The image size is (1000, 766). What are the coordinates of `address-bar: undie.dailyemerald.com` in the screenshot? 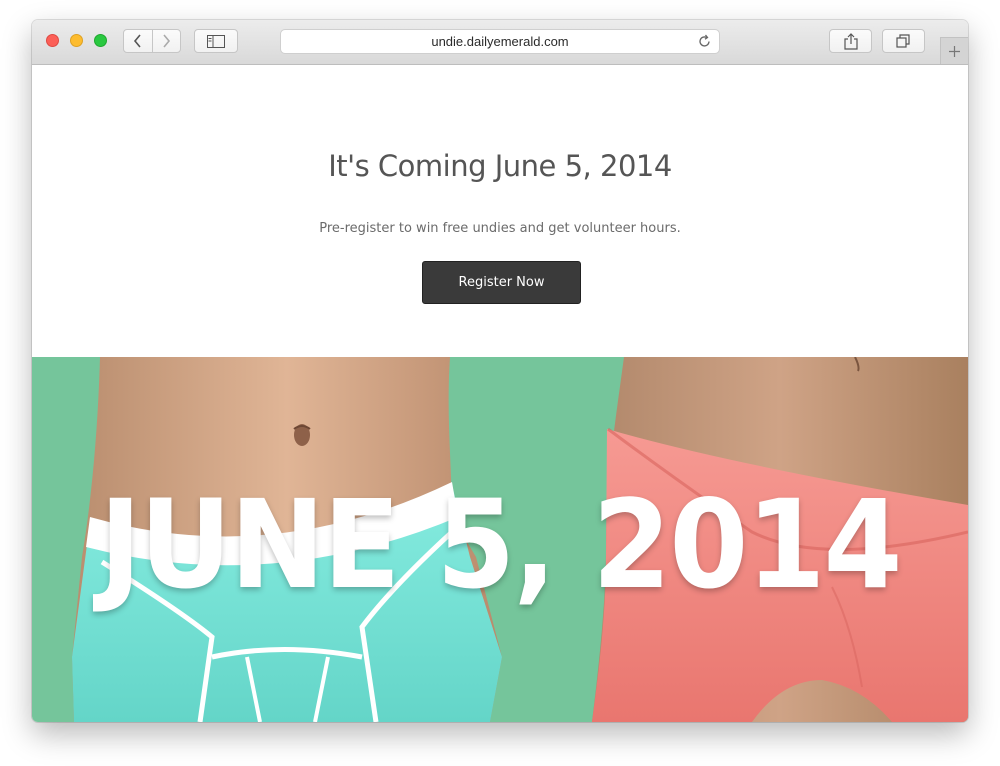 It's located at (500, 41).